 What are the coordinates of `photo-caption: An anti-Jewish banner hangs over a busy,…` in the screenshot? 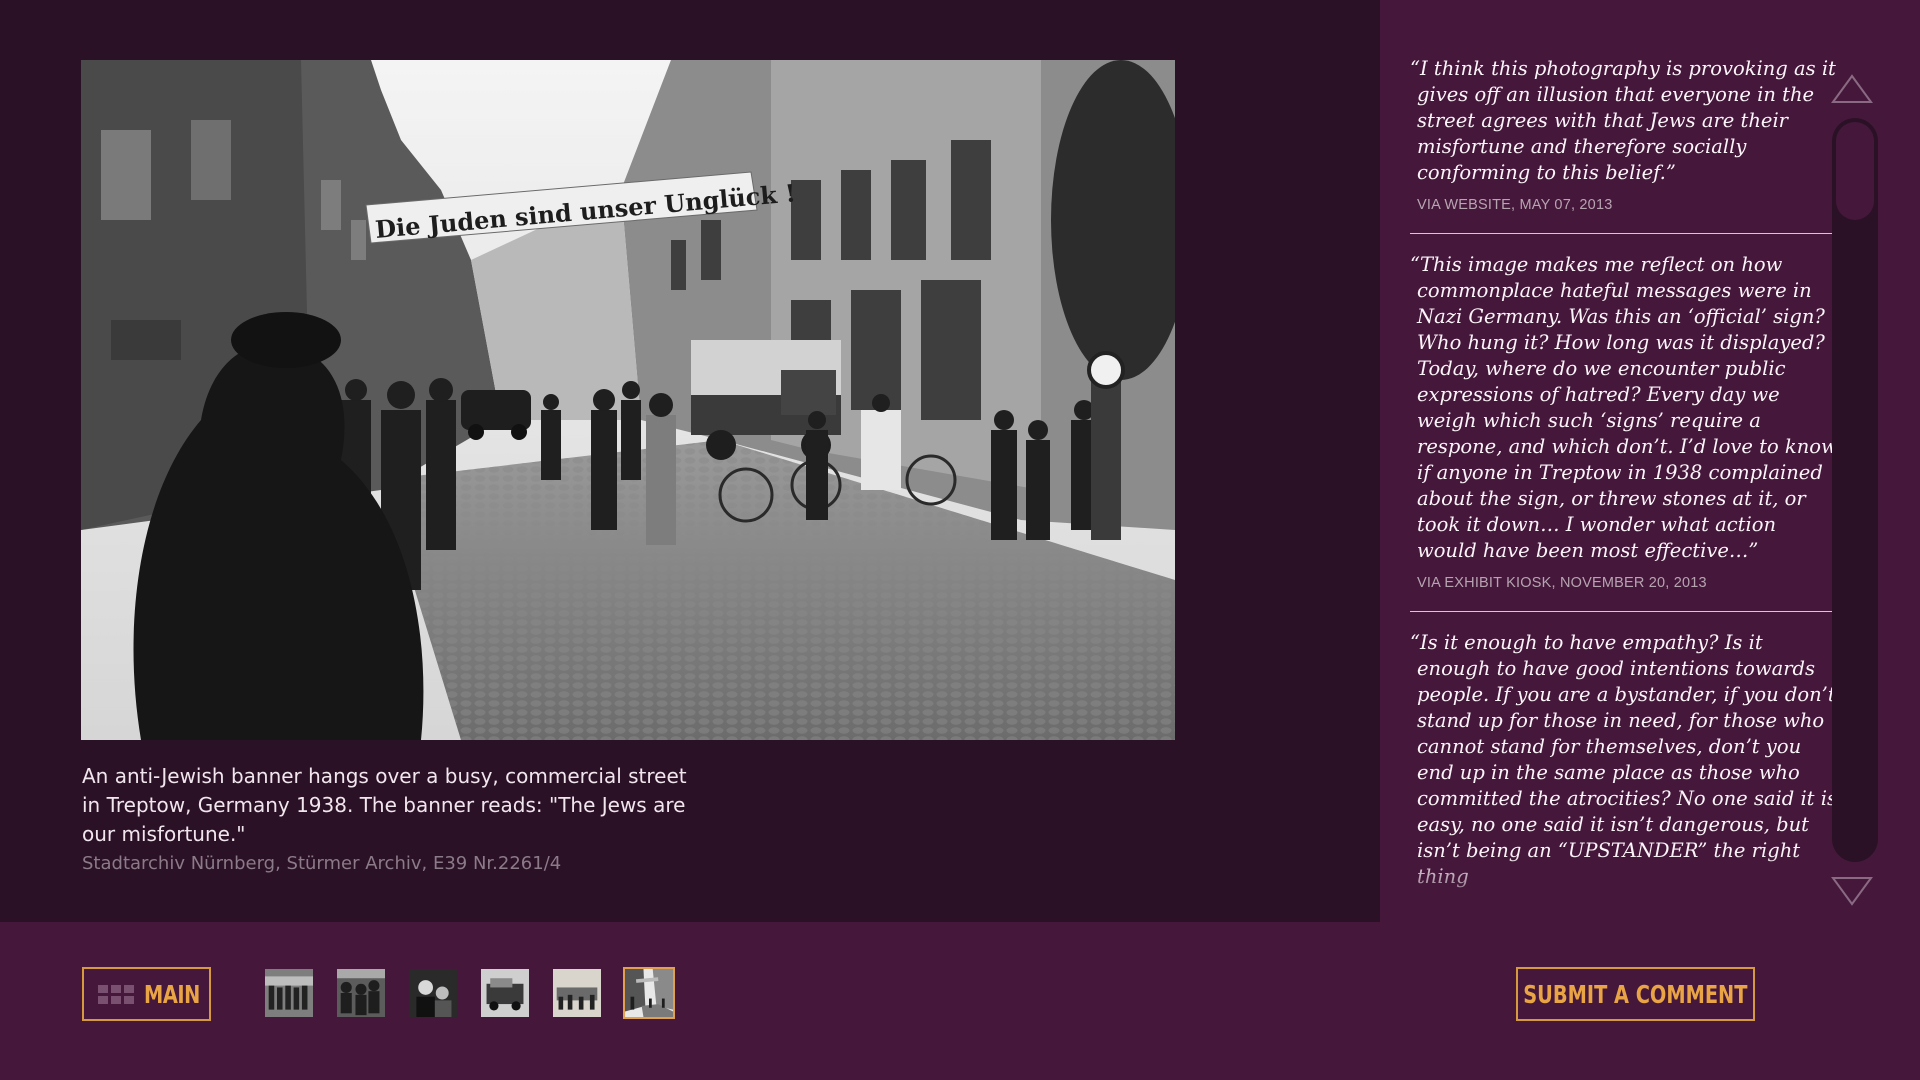 It's located at (384, 805).